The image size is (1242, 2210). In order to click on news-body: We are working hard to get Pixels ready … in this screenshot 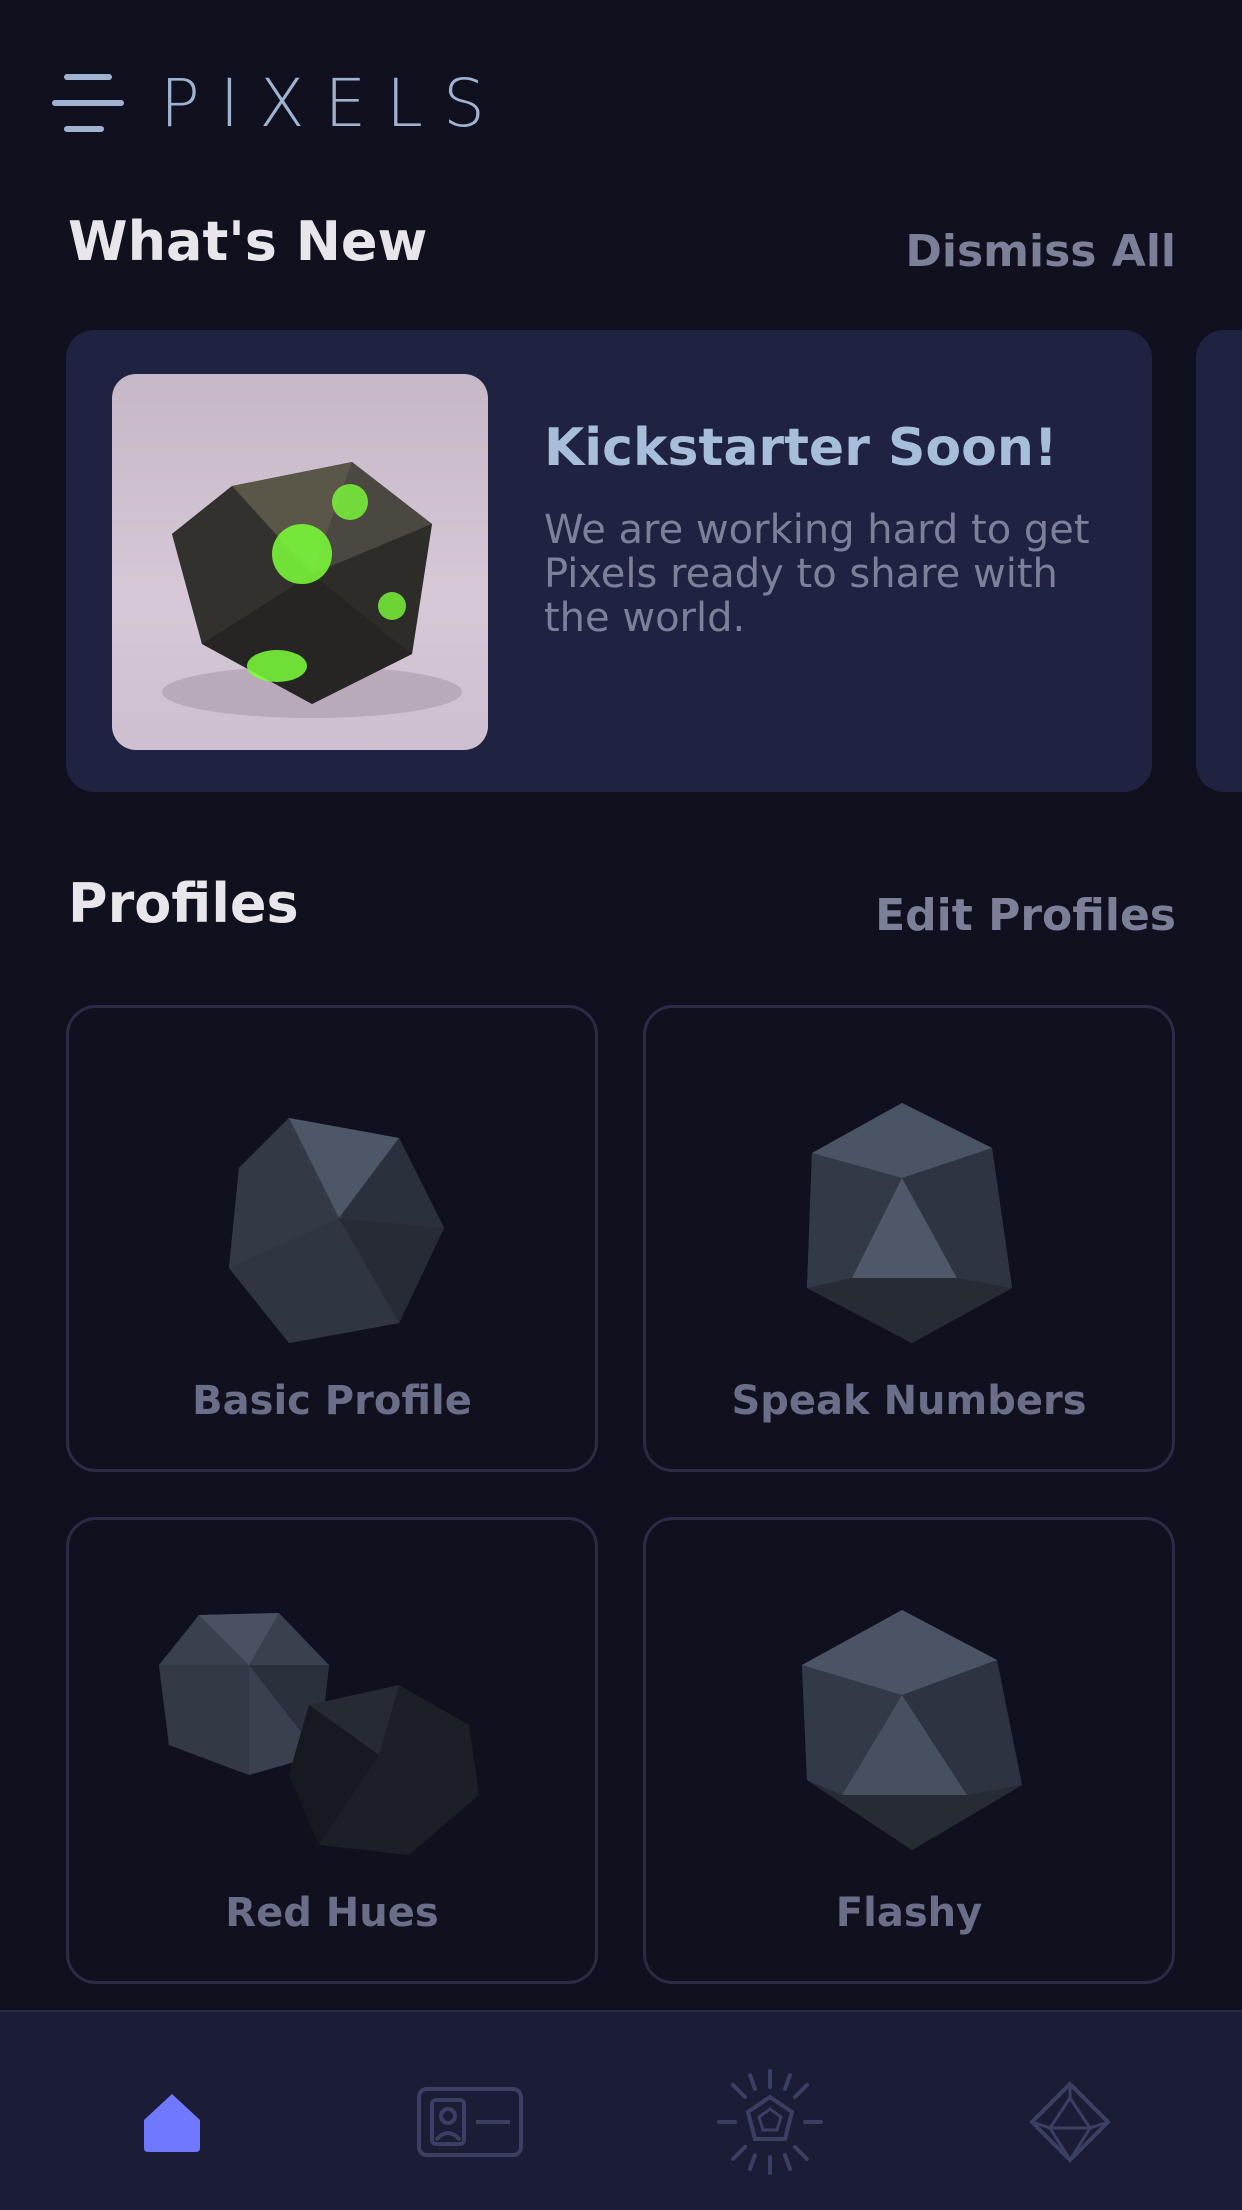, I will do `click(817, 574)`.